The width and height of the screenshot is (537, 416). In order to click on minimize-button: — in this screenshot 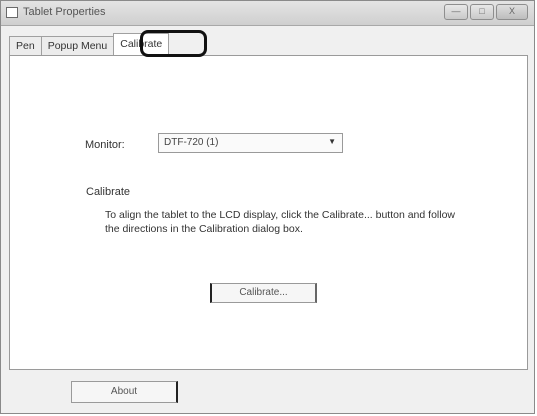, I will do `click(456, 12)`.